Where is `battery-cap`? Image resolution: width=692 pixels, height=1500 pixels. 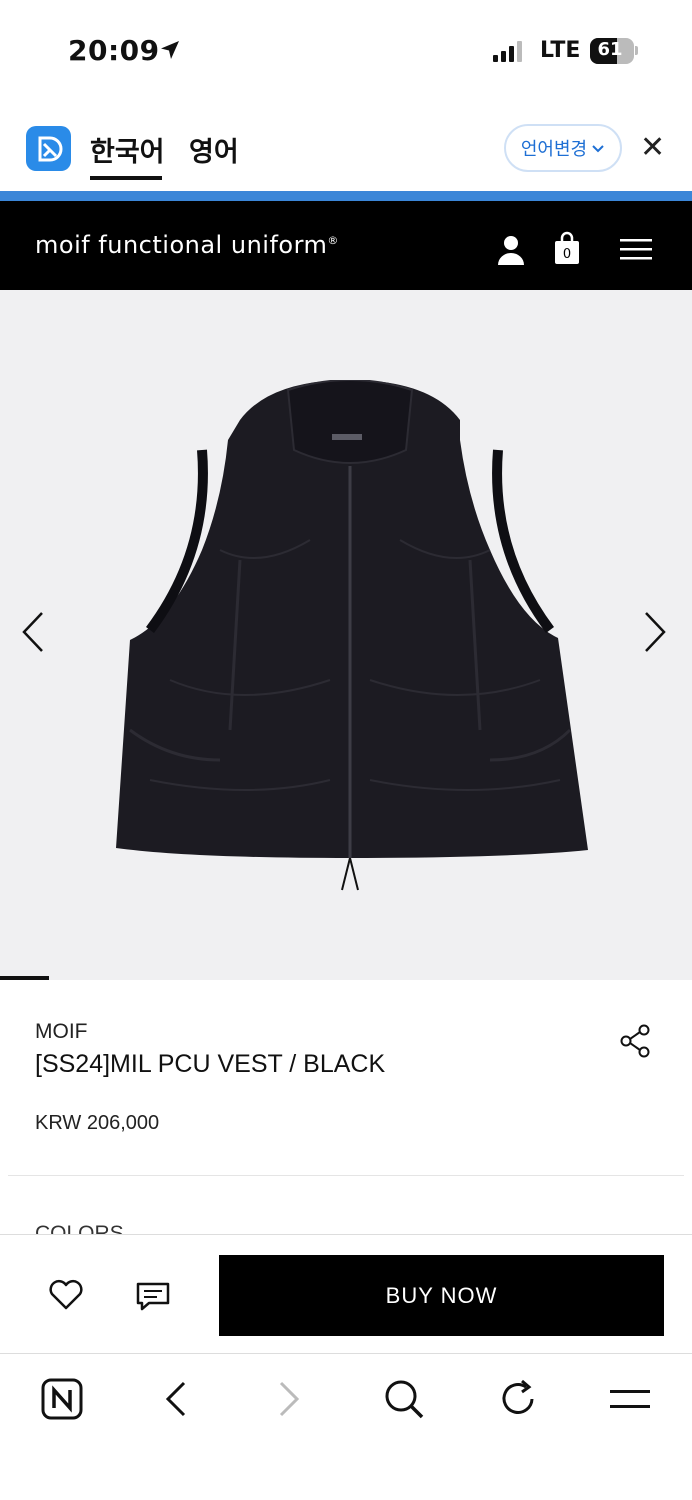 battery-cap is located at coordinates (636, 50).